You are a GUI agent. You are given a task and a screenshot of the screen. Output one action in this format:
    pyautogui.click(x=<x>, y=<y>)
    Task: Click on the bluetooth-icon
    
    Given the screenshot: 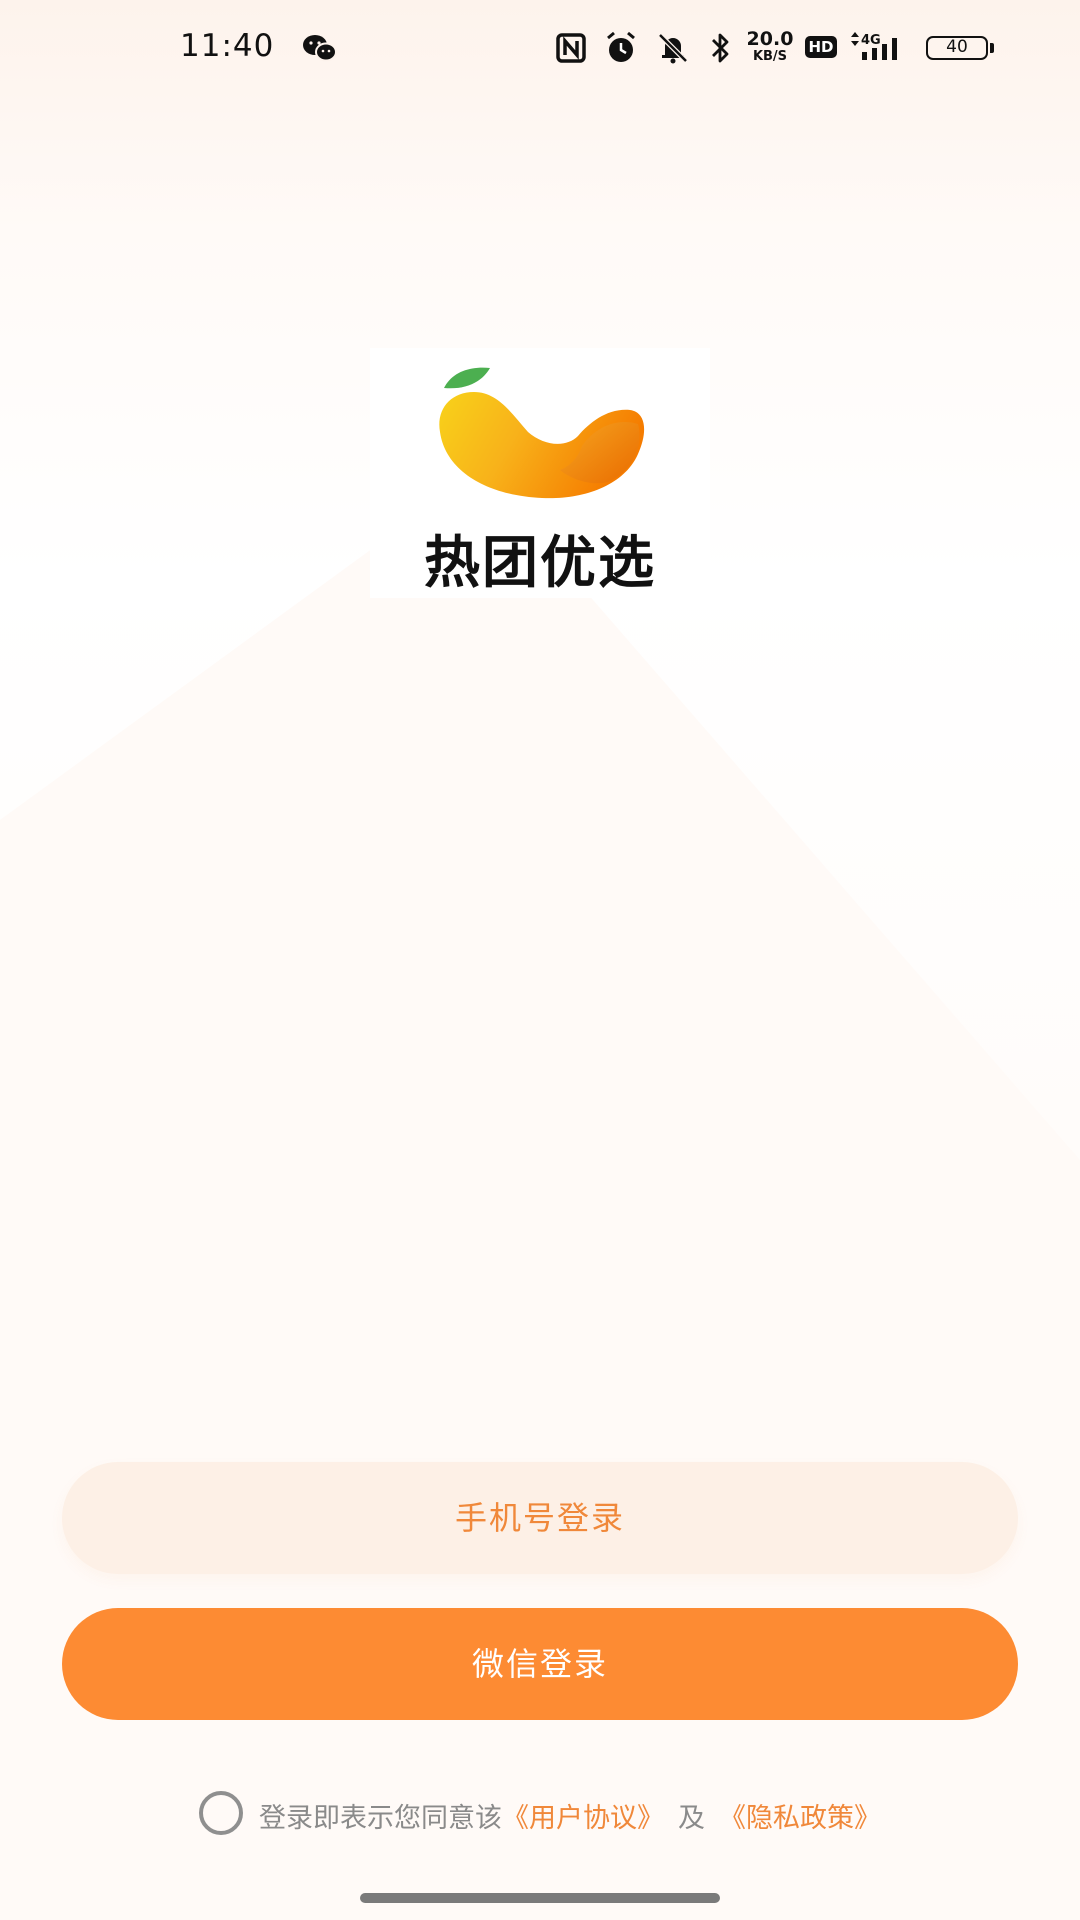 What is the action you would take?
    pyautogui.click(x=720, y=48)
    